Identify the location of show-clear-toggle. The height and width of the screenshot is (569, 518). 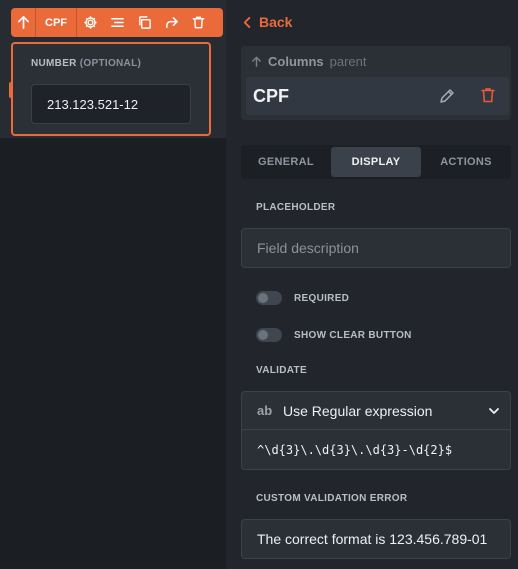
(269, 335).